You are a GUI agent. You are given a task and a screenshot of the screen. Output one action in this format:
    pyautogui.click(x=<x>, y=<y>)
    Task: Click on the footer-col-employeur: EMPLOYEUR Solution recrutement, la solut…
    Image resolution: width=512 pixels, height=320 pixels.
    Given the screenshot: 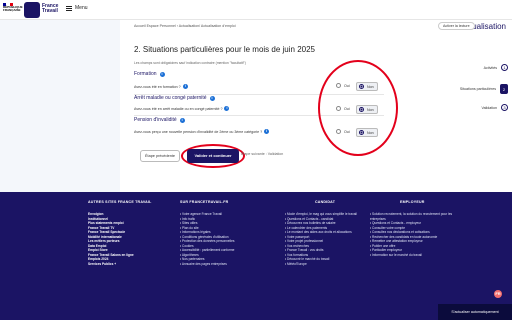 What is the action you would take?
    pyautogui.click(x=414, y=228)
    